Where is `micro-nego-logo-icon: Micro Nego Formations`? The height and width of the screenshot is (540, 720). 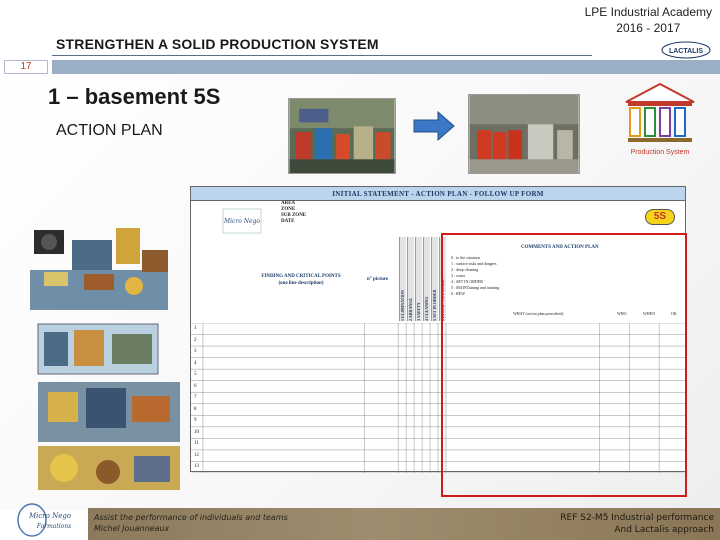
micro-nego-logo-icon: Micro Nego Formations is located at coordinates (44, 520).